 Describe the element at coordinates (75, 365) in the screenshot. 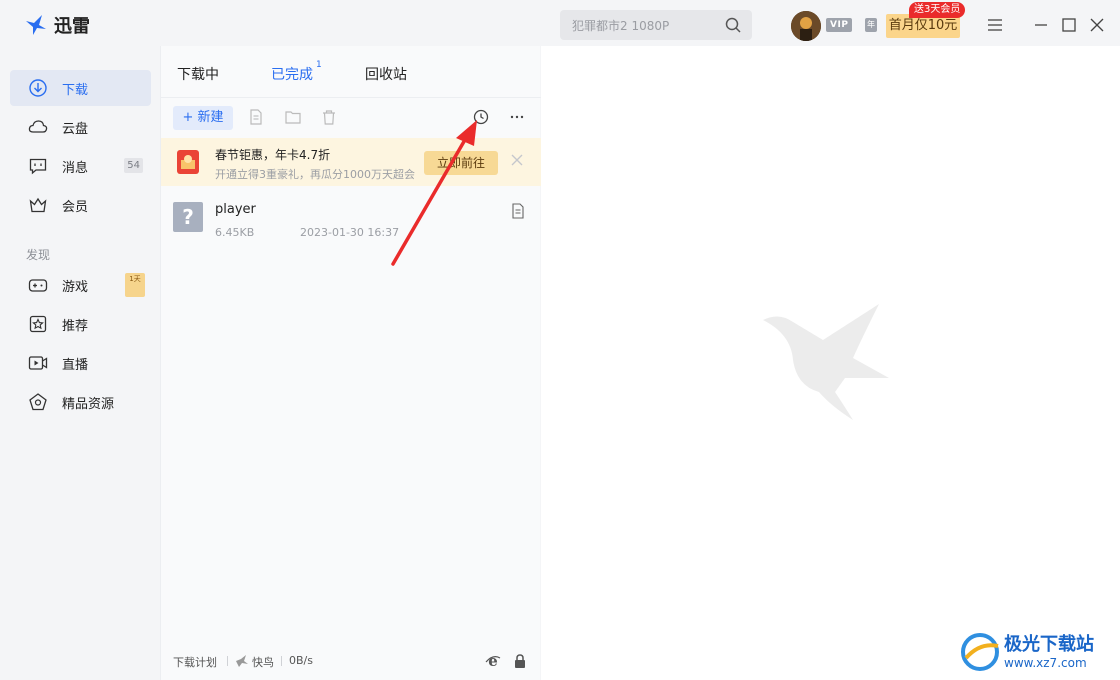

I see `sidebar-item-label: 直播` at that location.